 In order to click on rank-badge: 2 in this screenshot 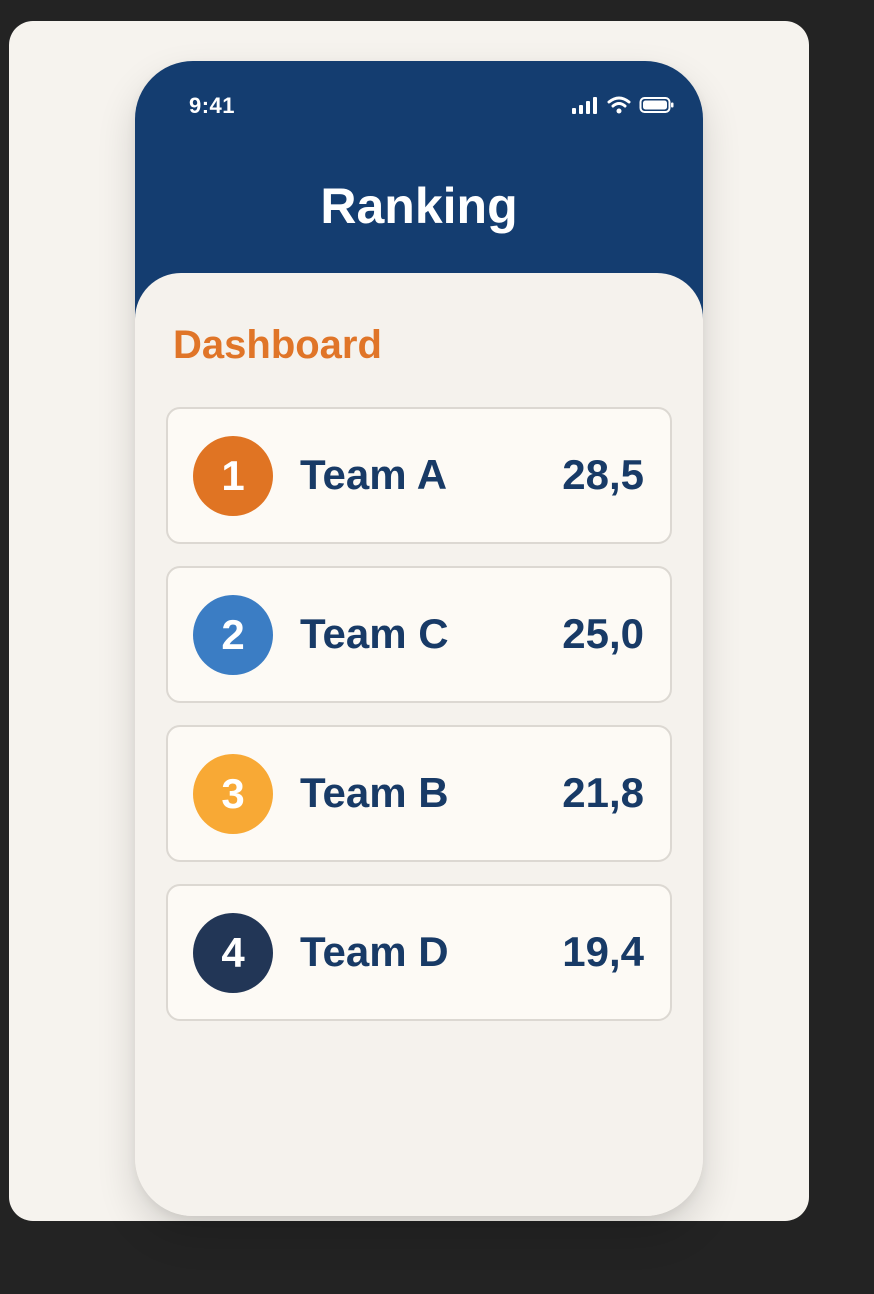, I will do `click(233, 635)`.